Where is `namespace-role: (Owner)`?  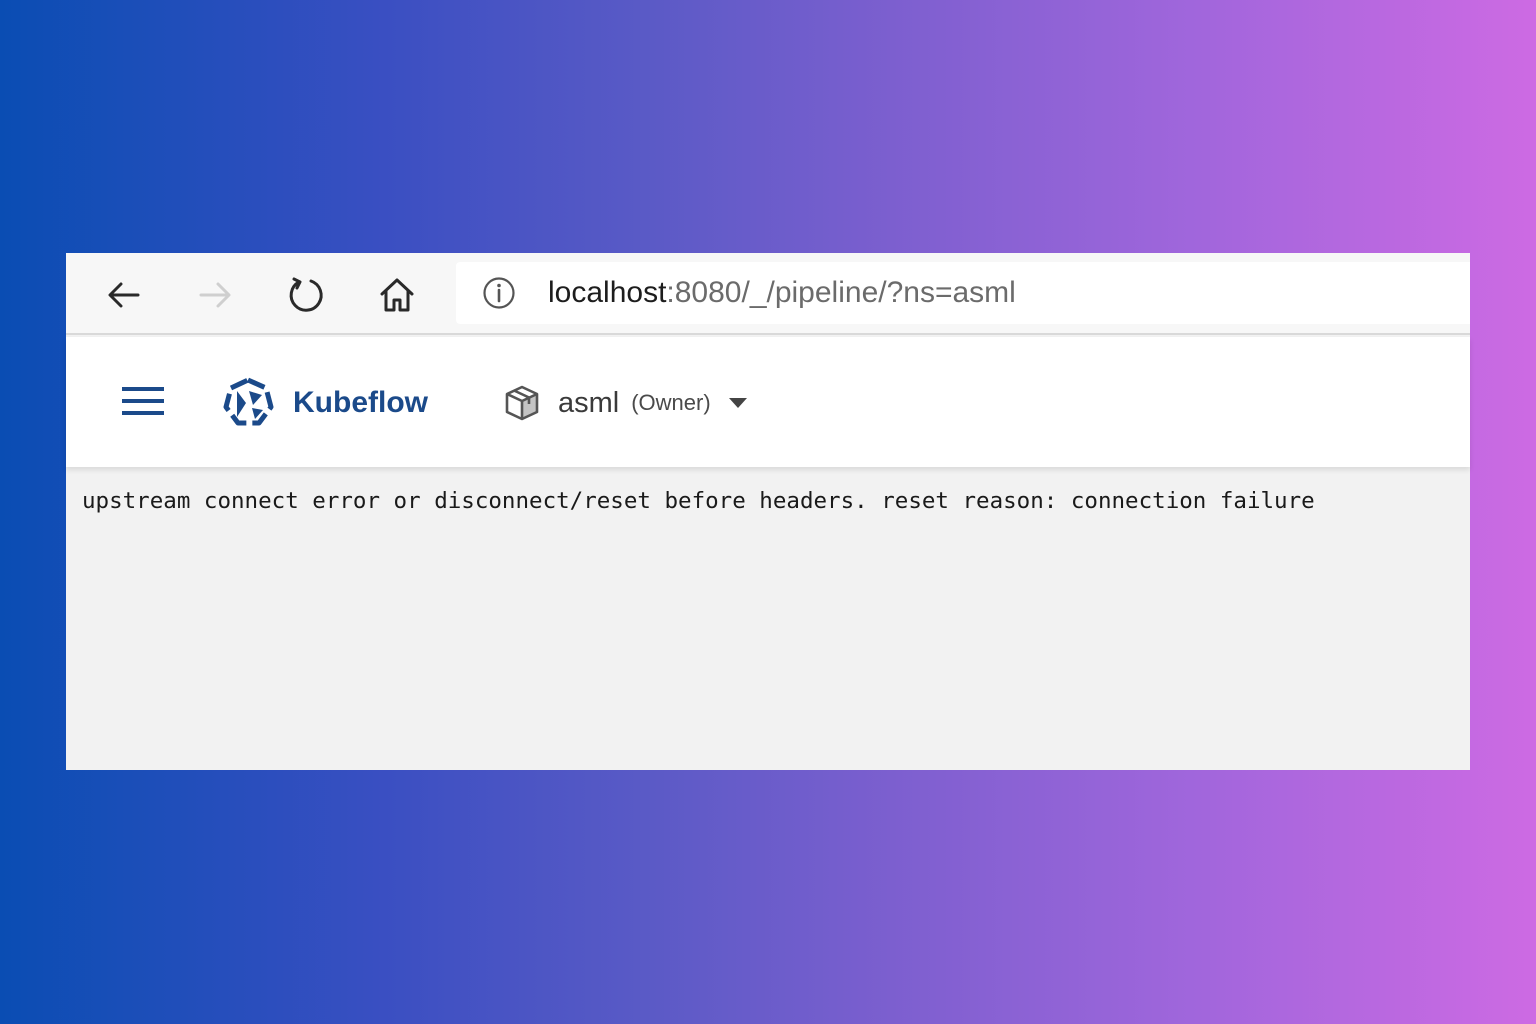 namespace-role: (Owner) is located at coordinates (671, 402).